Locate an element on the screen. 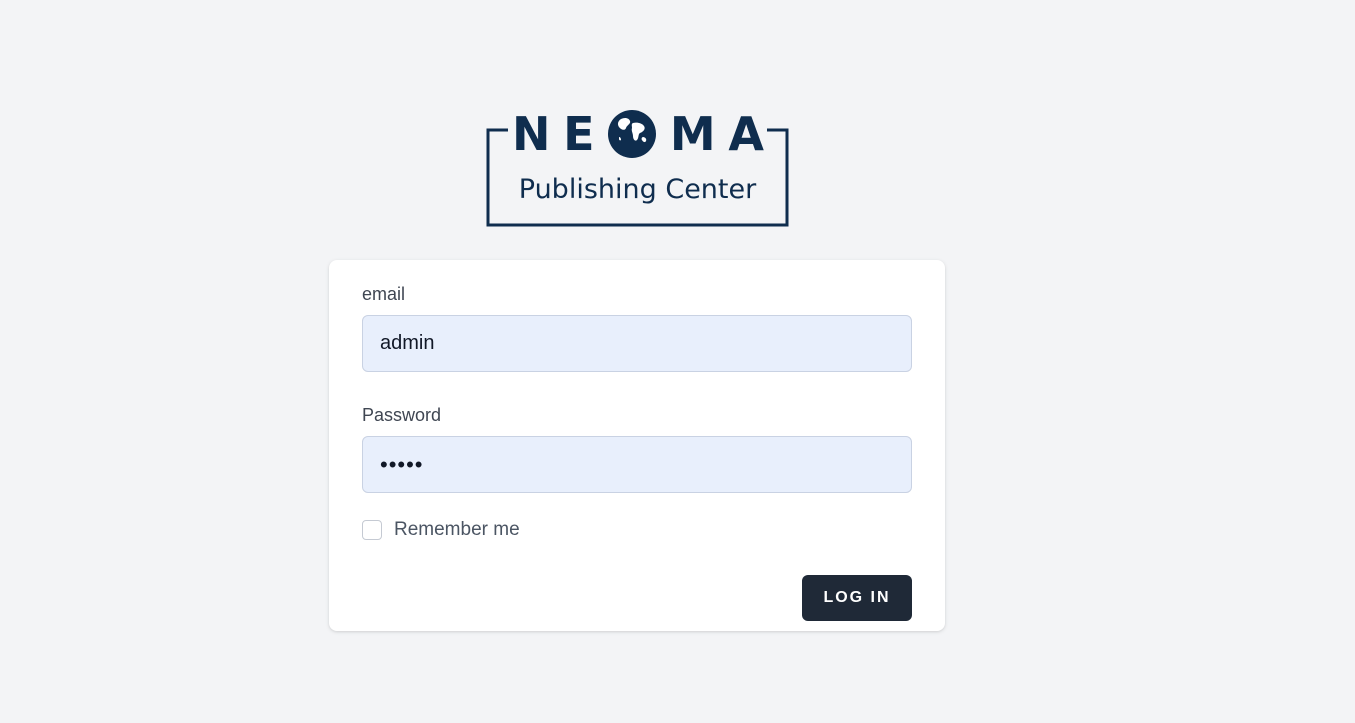 This screenshot has height=723, width=1355. globe-icon is located at coordinates (632, 134).